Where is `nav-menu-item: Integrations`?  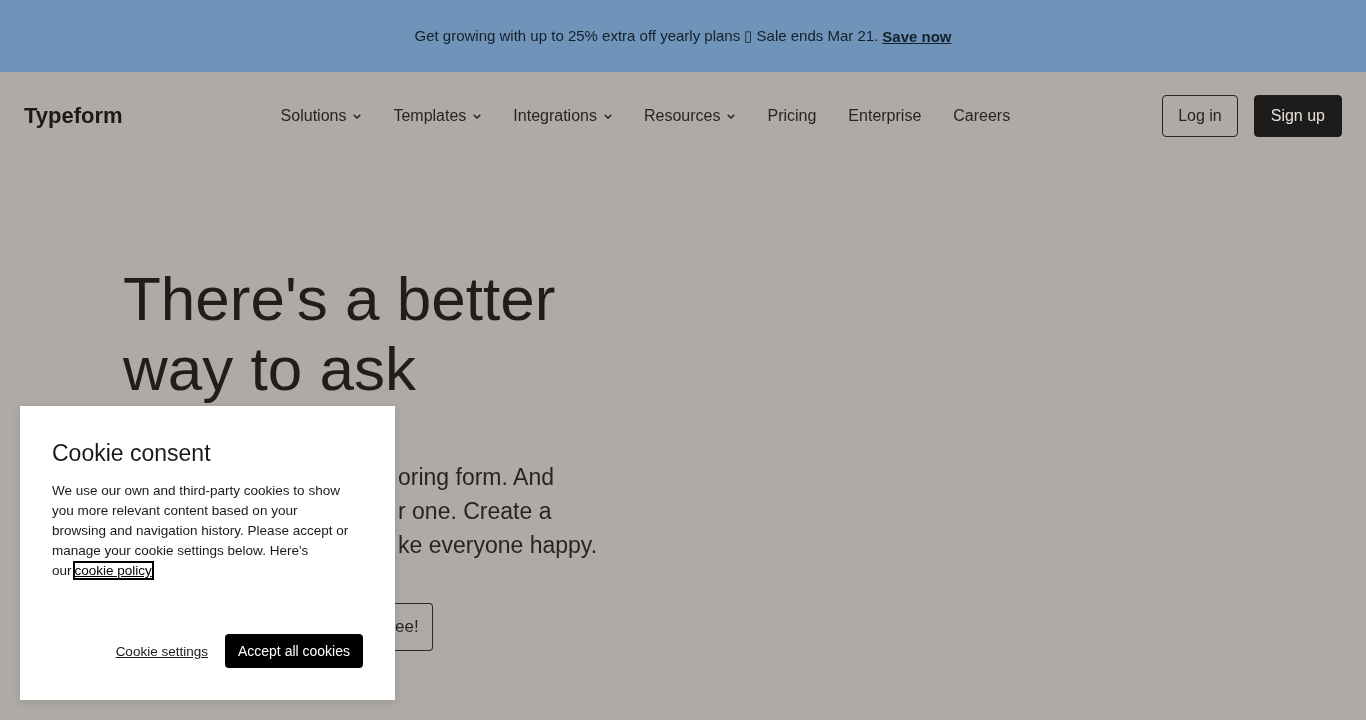
nav-menu-item: Integrations is located at coordinates (562, 116).